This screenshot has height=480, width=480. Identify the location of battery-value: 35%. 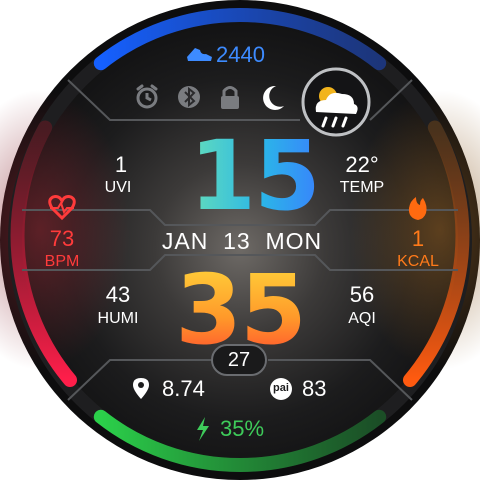
(242, 428).